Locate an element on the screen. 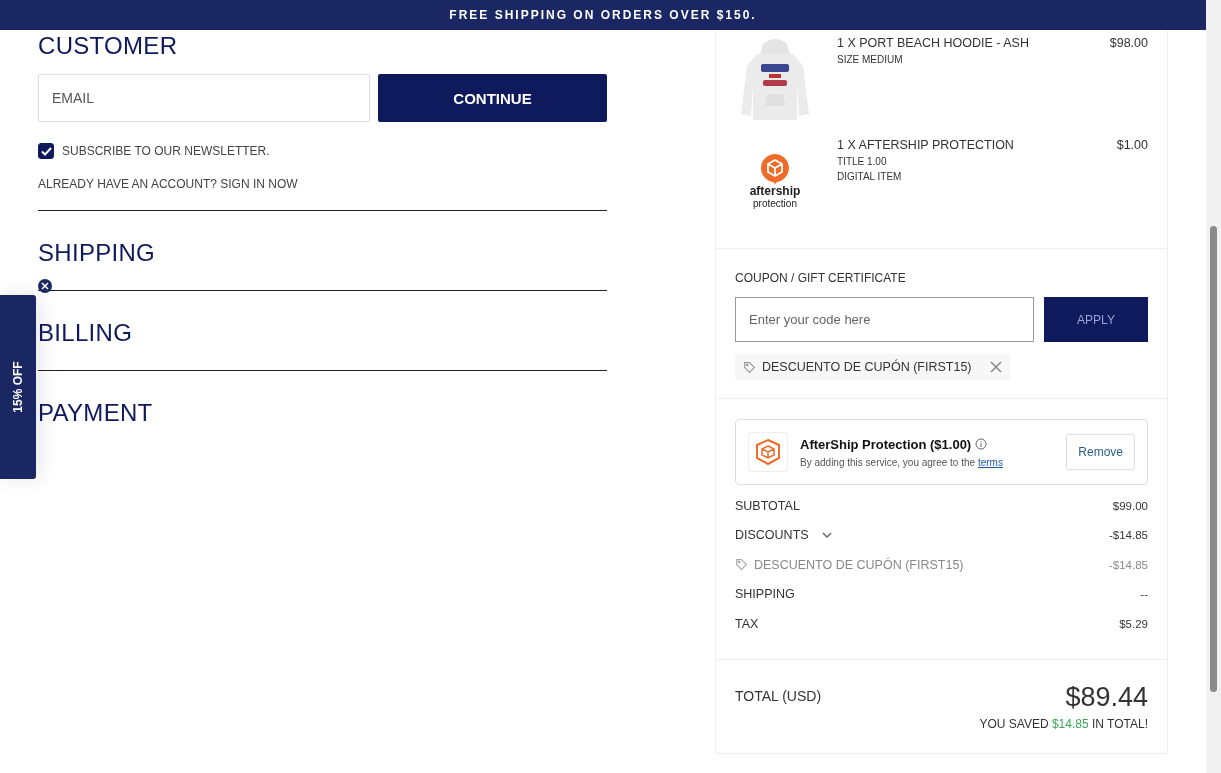 This screenshot has height=773, width=1221. total-amount: $89.44 is located at coordinates (1106, 697).